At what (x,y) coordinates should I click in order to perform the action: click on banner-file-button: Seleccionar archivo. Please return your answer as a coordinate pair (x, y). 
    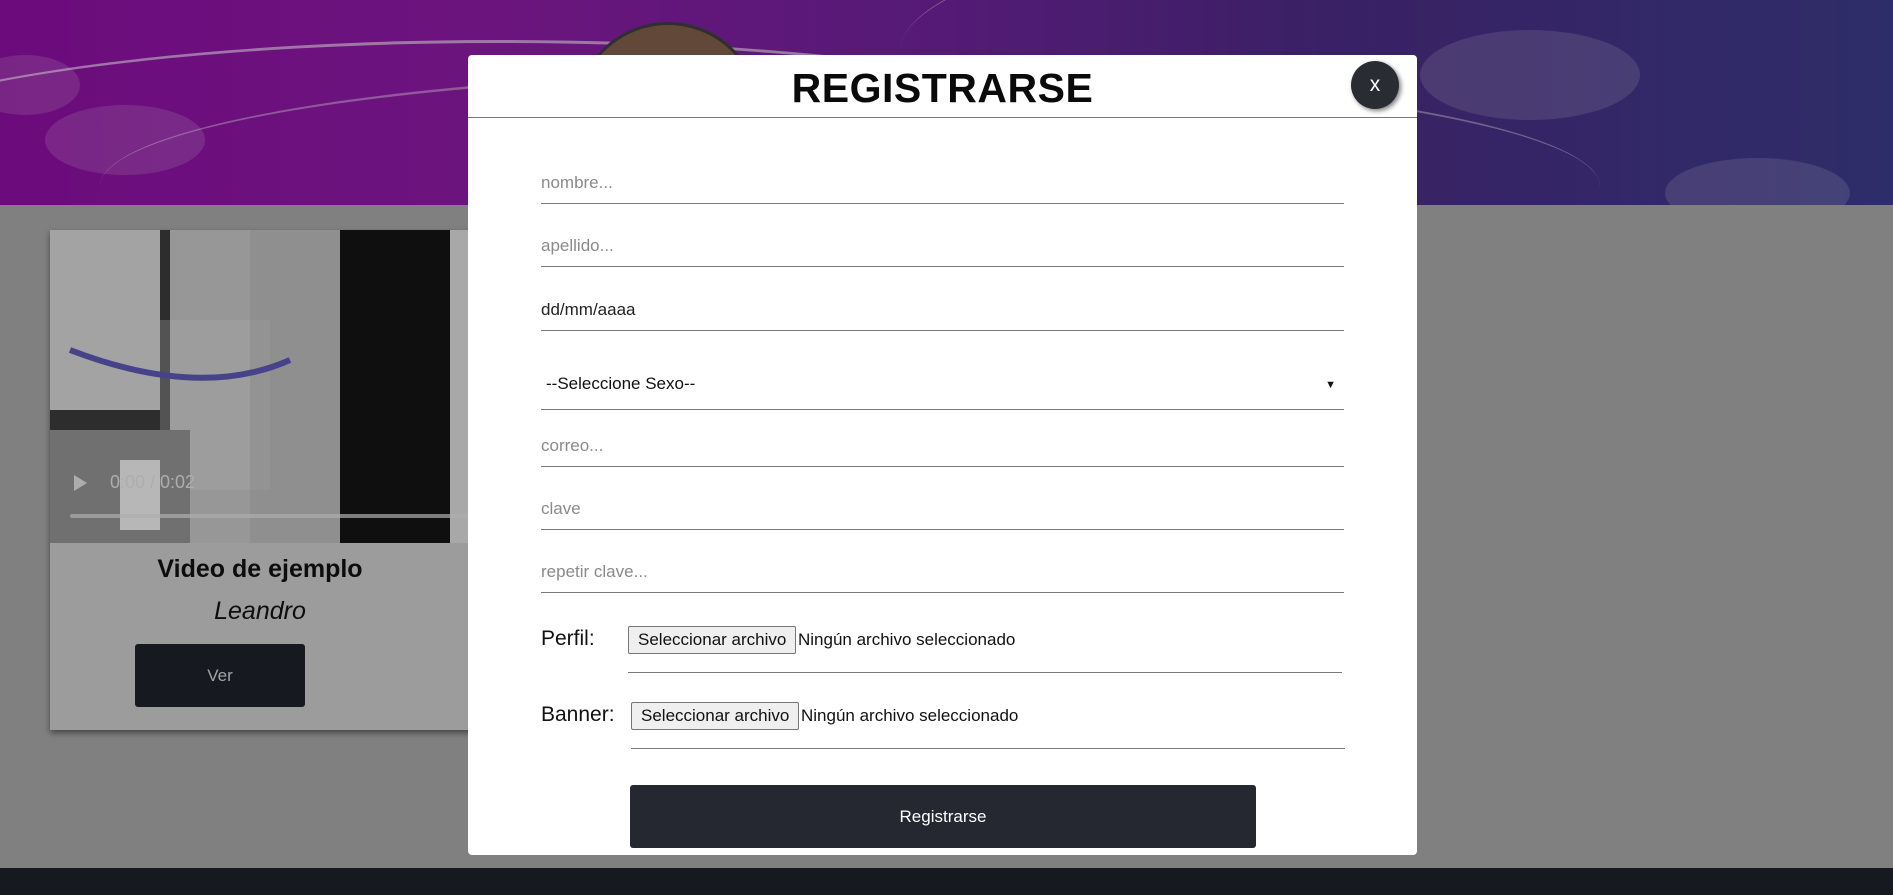
    Looking at the image, I should click on (715, 716).